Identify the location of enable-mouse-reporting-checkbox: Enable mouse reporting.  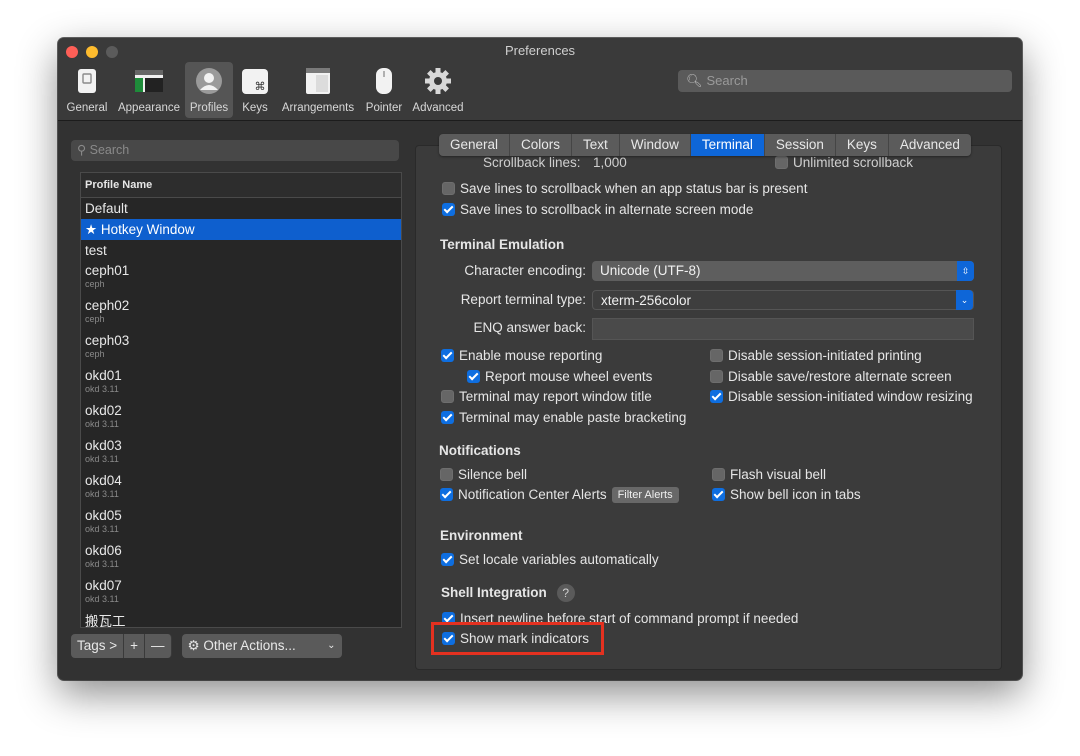
(521, 355).